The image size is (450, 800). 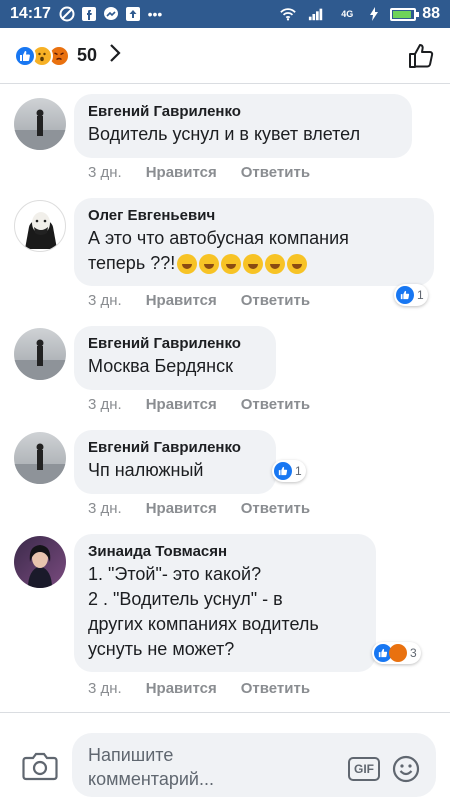 I want to click on chevron-right-icon, so click(x=115, y=56).